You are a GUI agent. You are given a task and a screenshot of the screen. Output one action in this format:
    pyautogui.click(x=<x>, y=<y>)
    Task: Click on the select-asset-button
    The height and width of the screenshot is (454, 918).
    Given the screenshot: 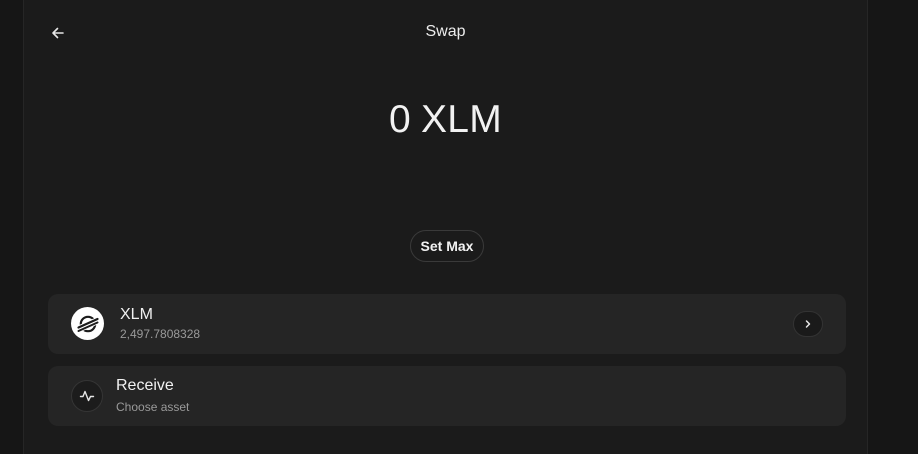 What is the action you would take?
    pyautogui.click(x=808, y=324)
    